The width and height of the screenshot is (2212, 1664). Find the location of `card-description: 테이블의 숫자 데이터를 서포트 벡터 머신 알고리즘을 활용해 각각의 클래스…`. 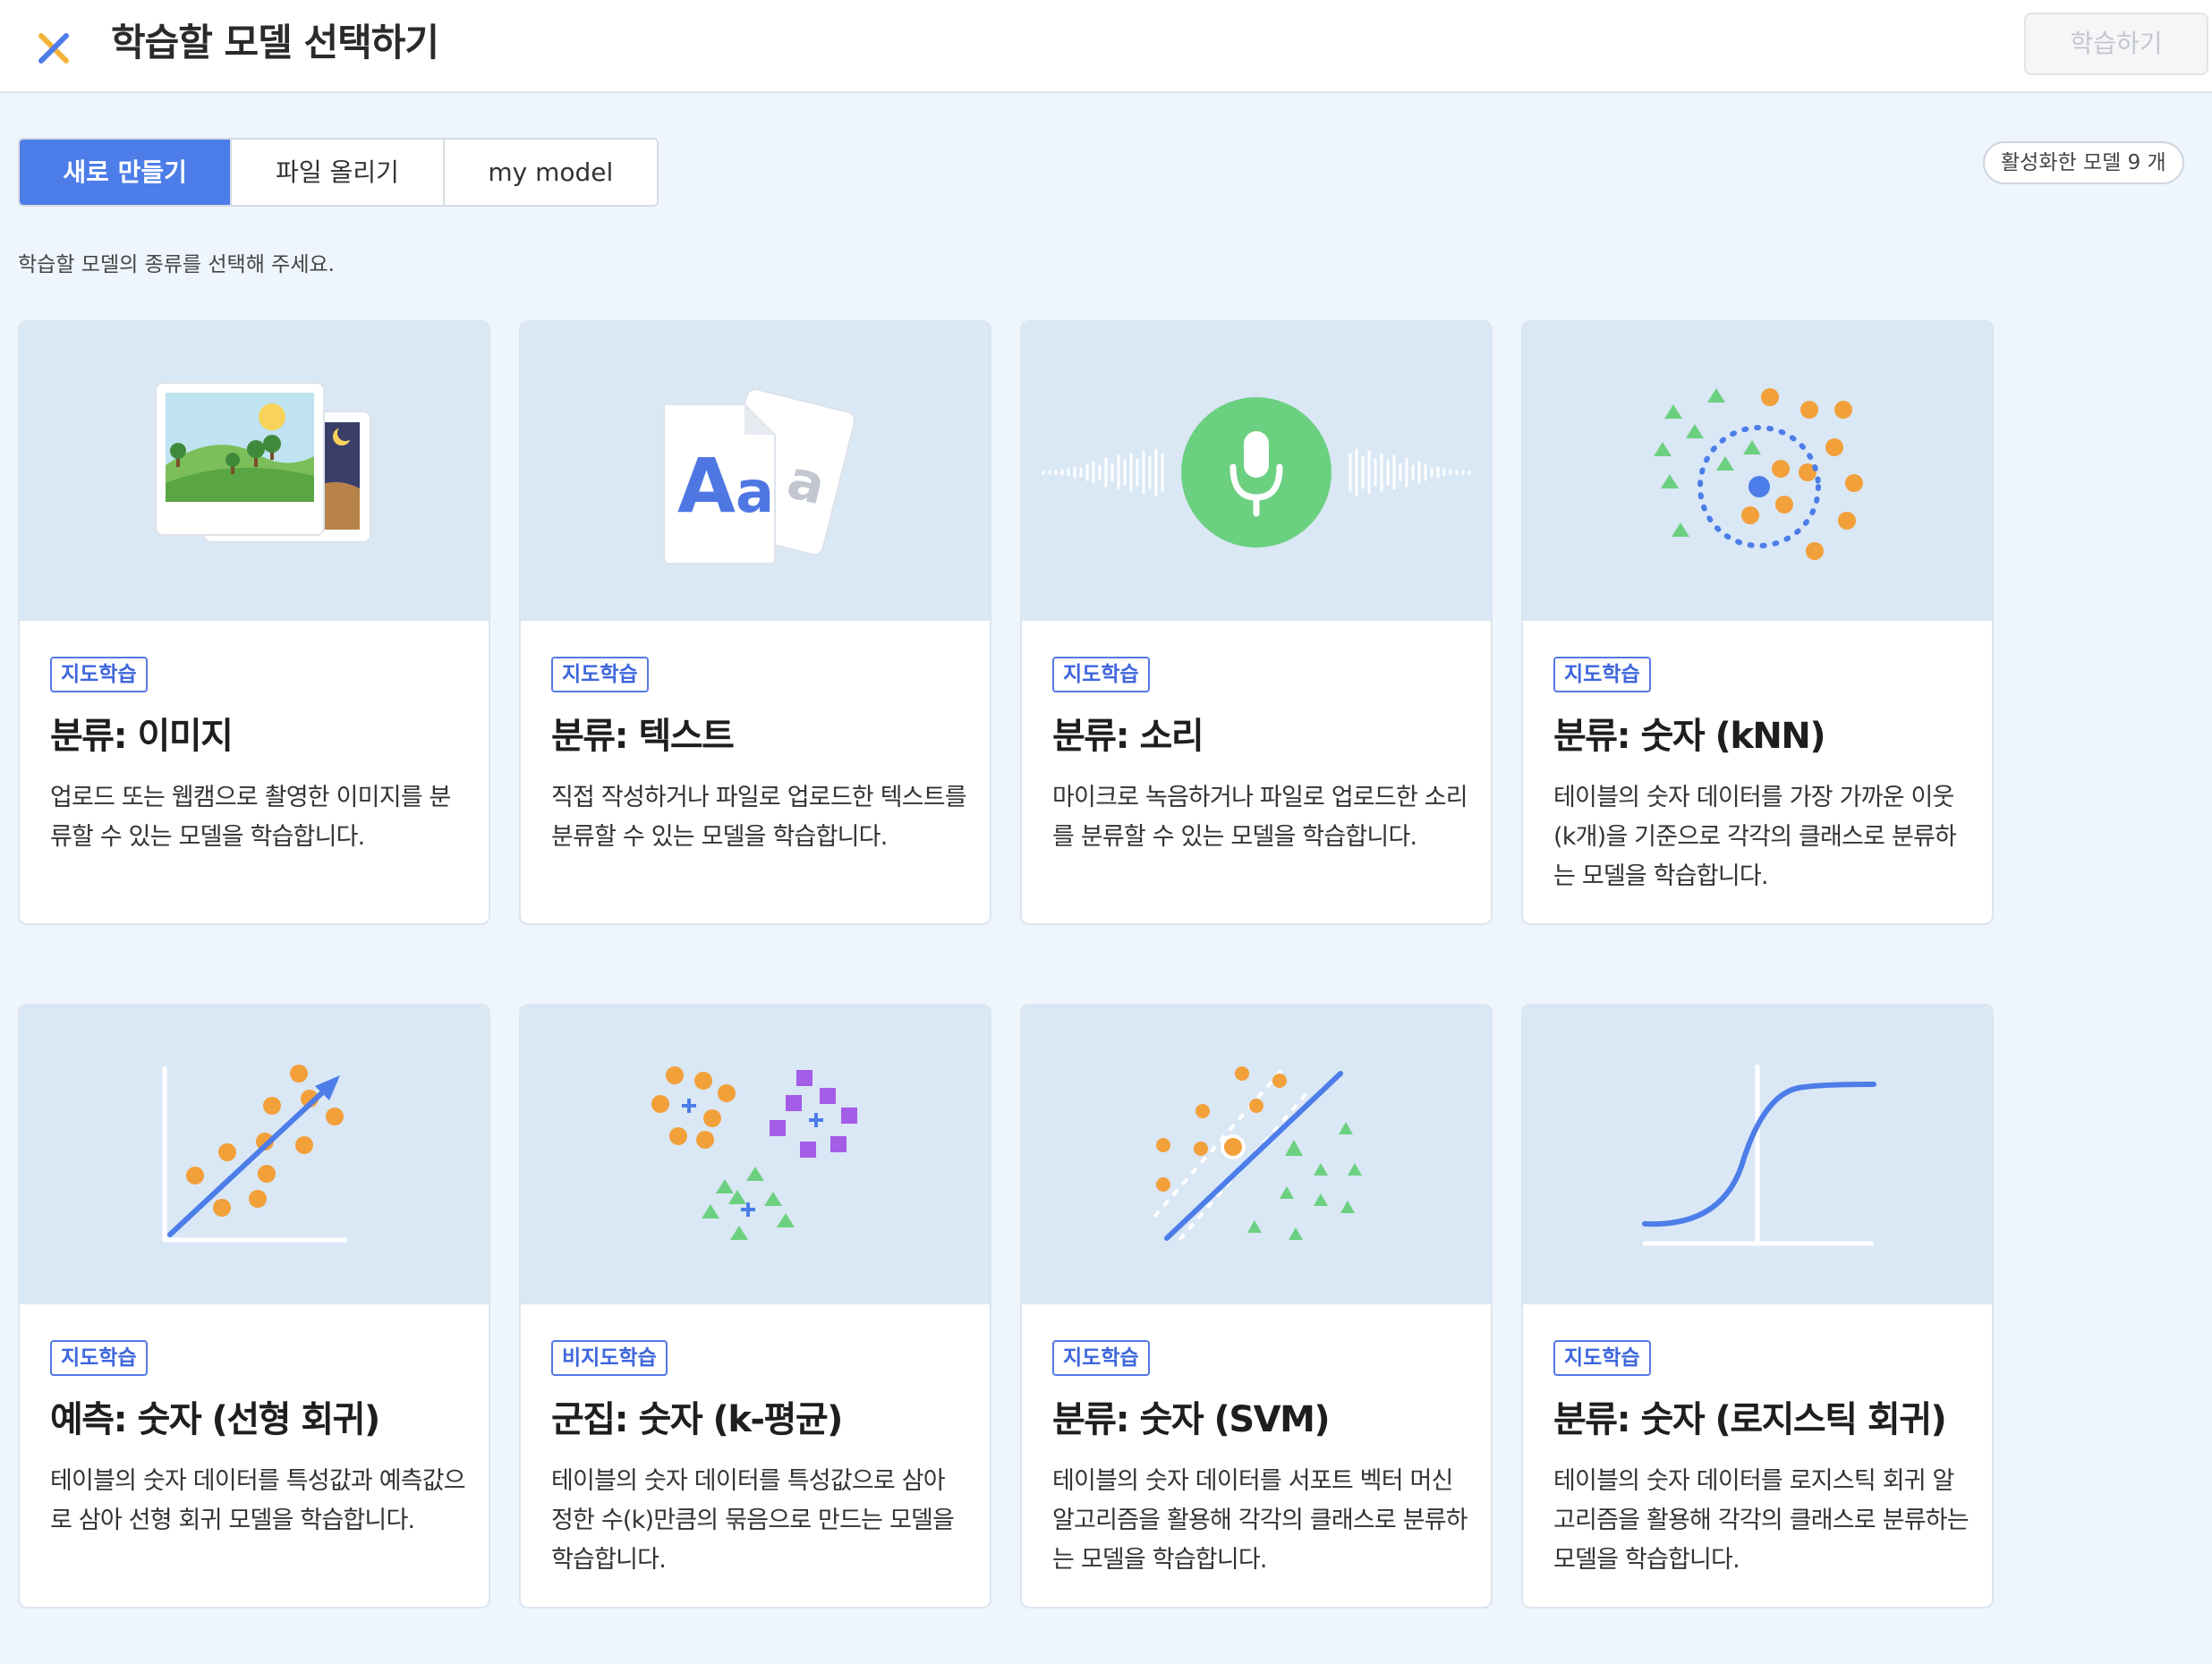

card-description: 테이블의 숫자 데이터를 서포트 벡터 머신 알고리즘을 활용해 각각의 클래스… is located at coordinates (1260, 1520).